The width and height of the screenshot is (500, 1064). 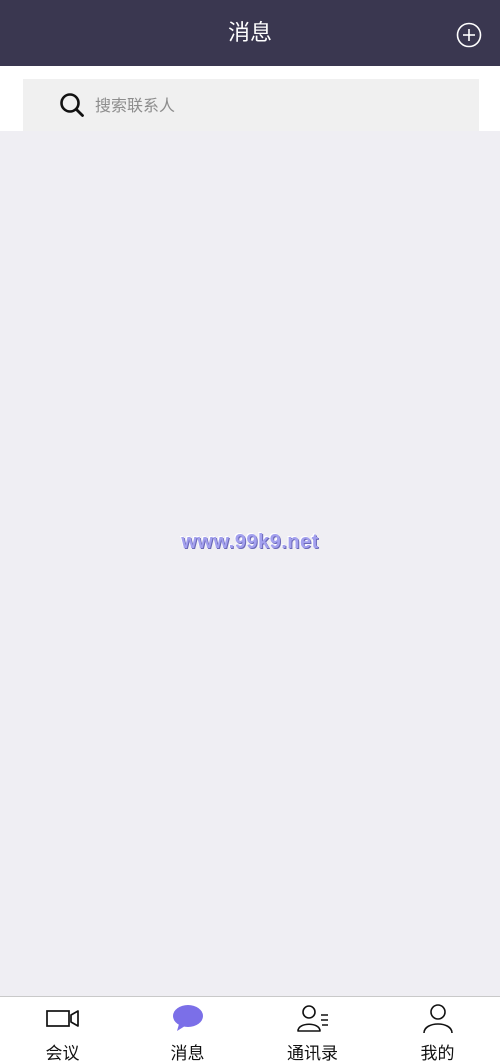 What do you see at coordinates (62, 1030) in the screenshot?
I see `tab-meeting: 会议` at bounding box center [62, 1030].